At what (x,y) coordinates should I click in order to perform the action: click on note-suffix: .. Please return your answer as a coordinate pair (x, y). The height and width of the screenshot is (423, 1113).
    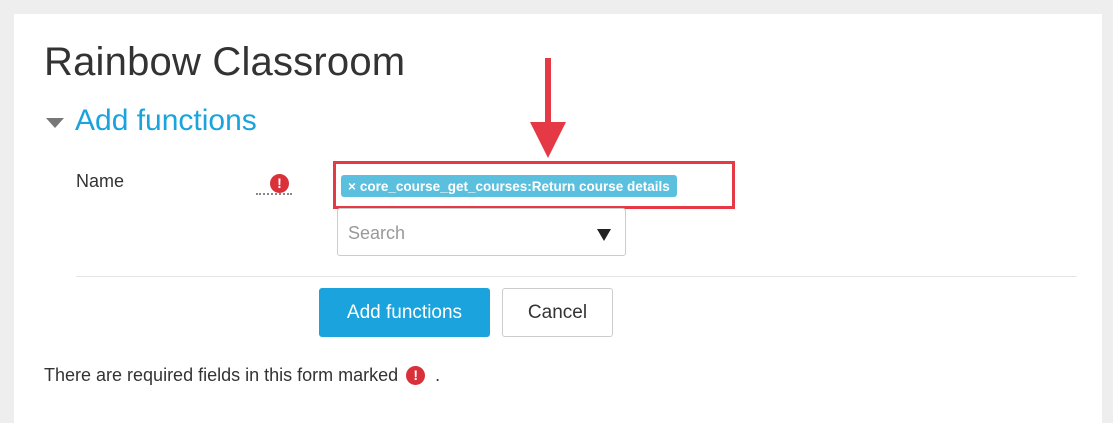
    Looking at the image, I should click on (438, 375).